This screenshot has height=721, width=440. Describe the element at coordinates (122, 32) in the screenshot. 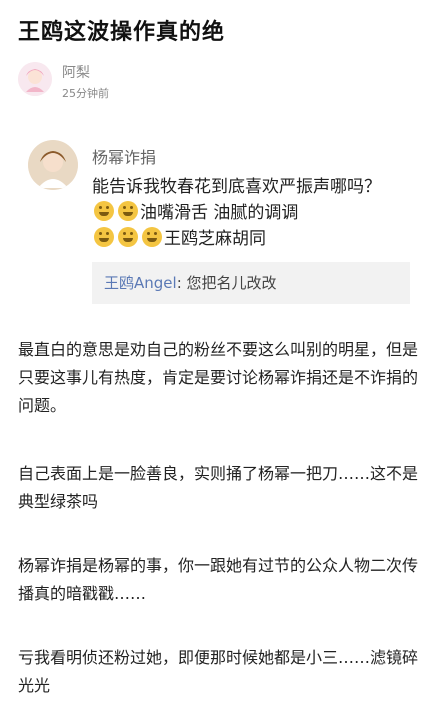

I see `article-title: 王鸥这波操作真的绝` at that location.